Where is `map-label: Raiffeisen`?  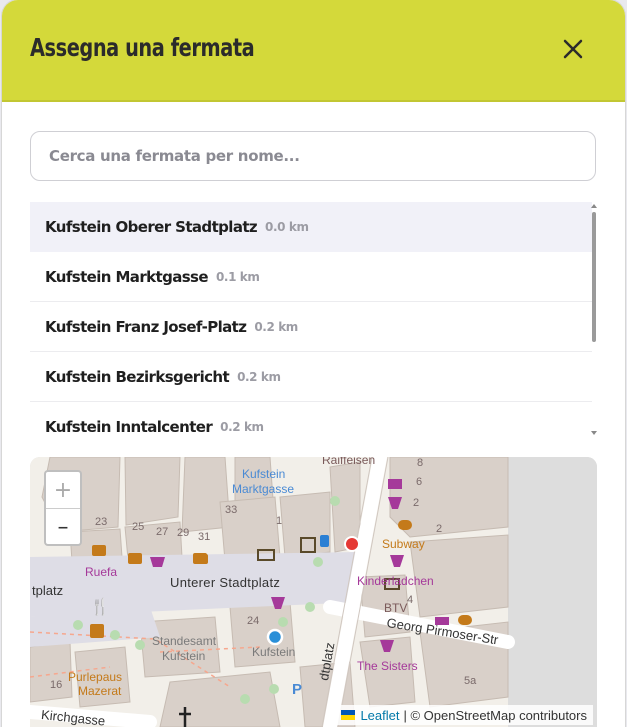 map-label: Raiffeisen is located at coordinates (349, 462).